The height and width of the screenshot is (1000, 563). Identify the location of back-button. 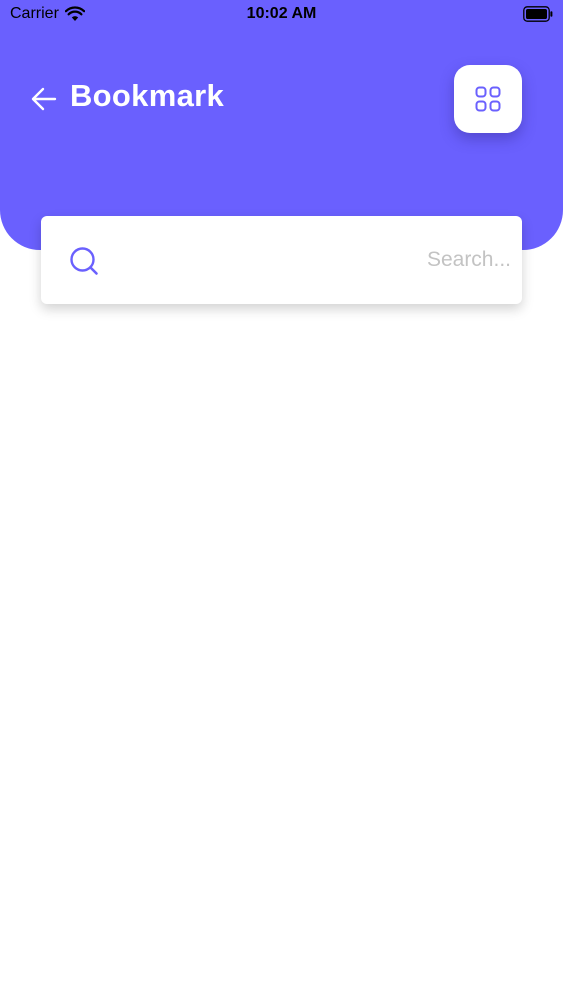
(44, 99).